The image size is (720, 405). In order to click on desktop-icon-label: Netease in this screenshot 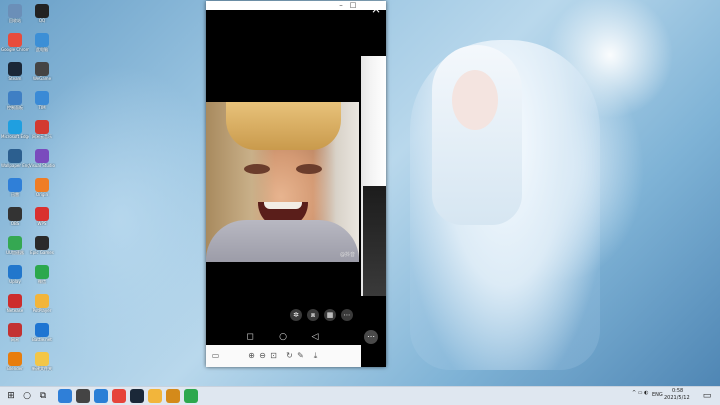, I will do `click(15, 310)`.